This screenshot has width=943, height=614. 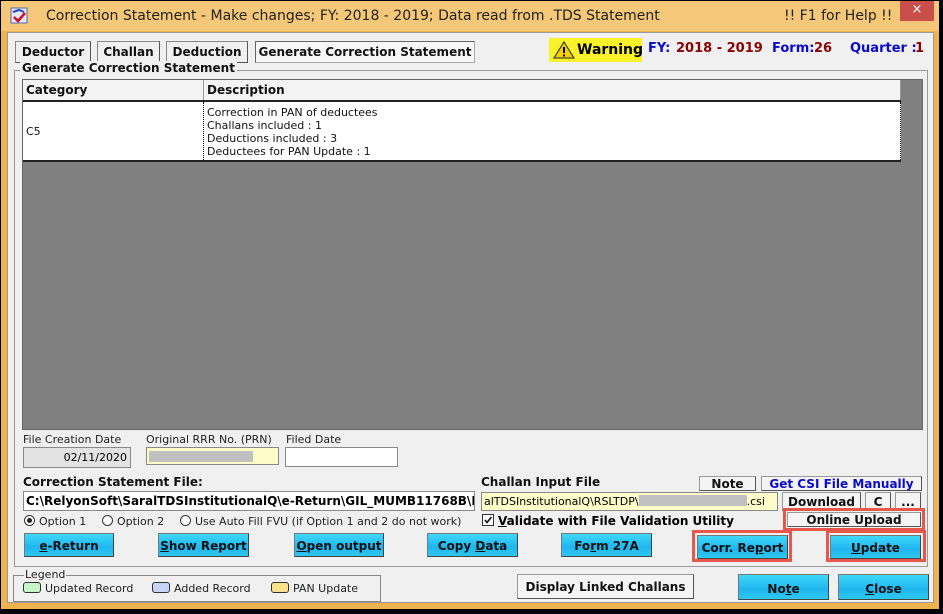 I want to click on file-creation-date-label: File Creation Date, so click(x=72, y=439).